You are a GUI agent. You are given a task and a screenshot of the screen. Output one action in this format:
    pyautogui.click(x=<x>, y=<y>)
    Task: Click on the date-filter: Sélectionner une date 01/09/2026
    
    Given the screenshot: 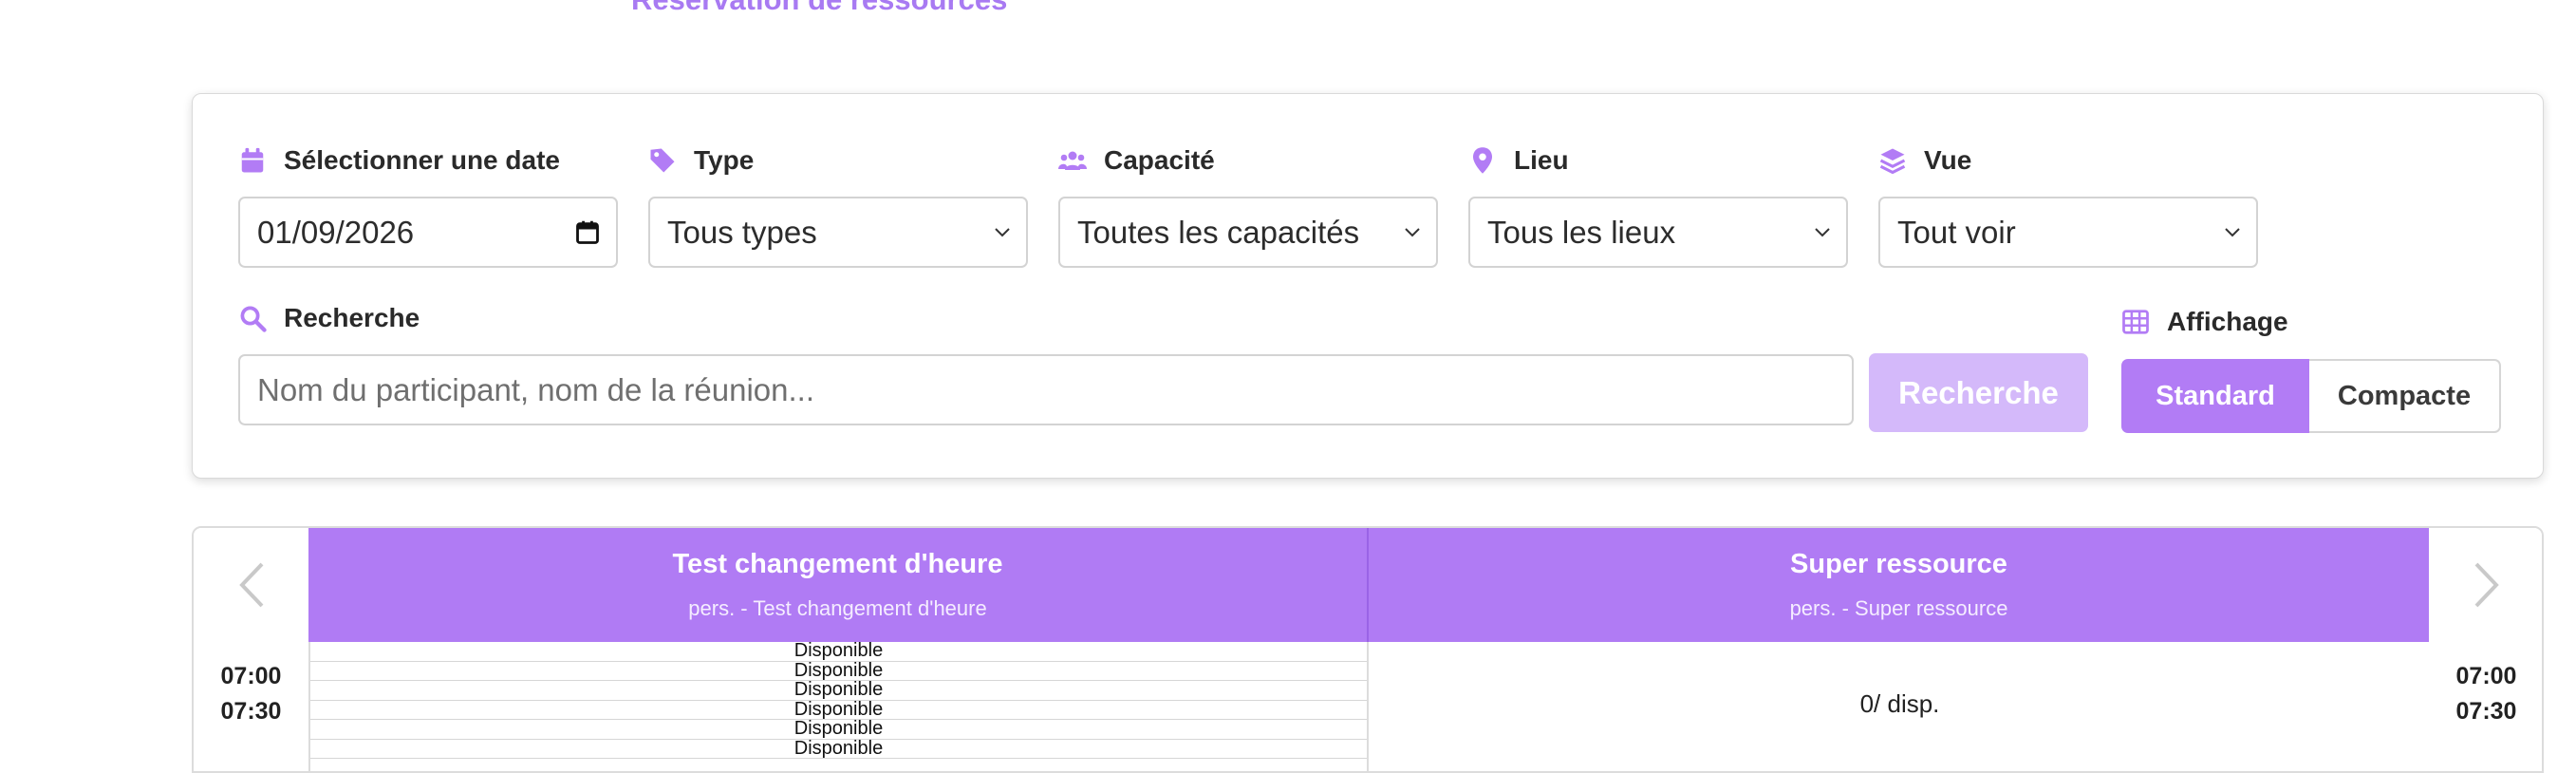 What is the action you would take?
    pyautogui.click(x=428, y=205)
    